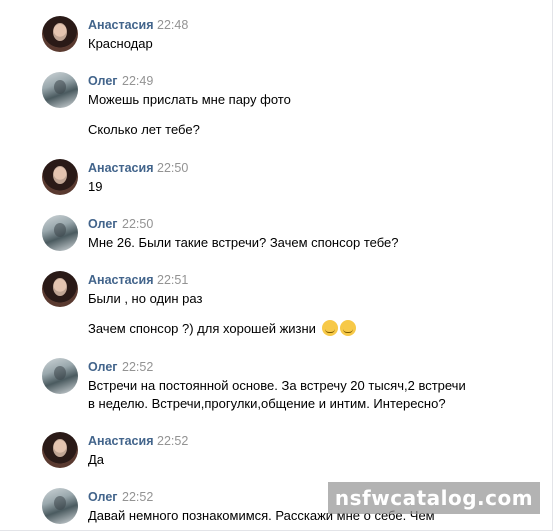 This screenshot has height=532, width=554. Describe the element at coordinates (138, 81) in the screenshot. I see `message-time: 22:49` at that location.